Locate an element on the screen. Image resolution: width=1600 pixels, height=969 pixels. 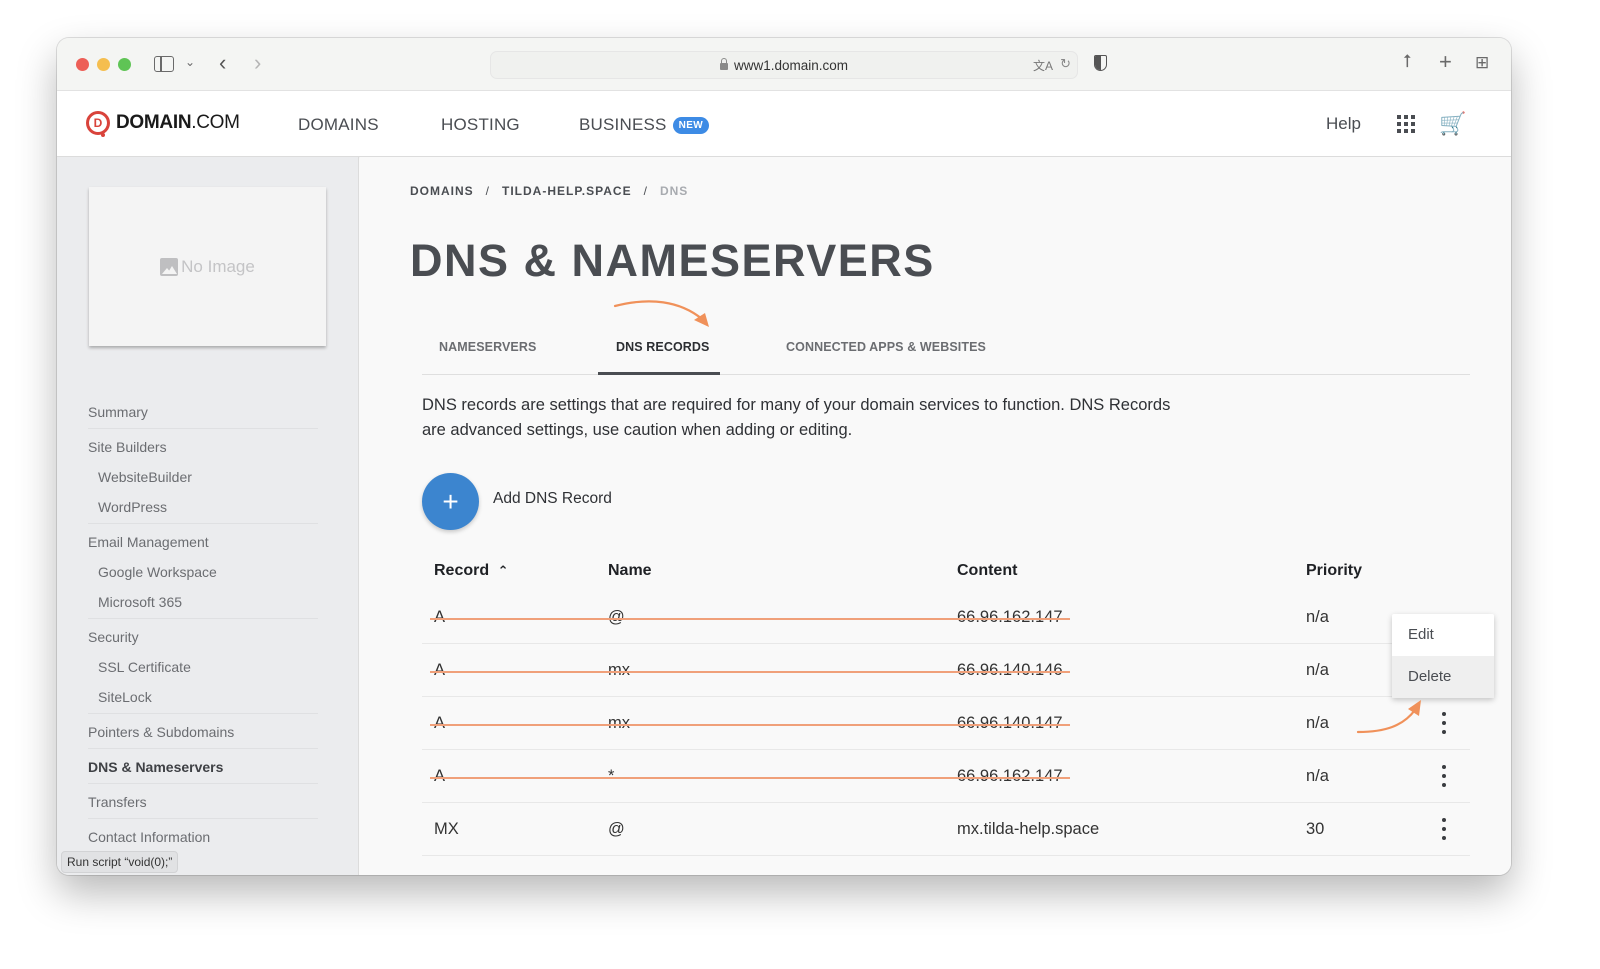
tab-nameservers: NAMESERVERS is located at coordinates (487, 347).